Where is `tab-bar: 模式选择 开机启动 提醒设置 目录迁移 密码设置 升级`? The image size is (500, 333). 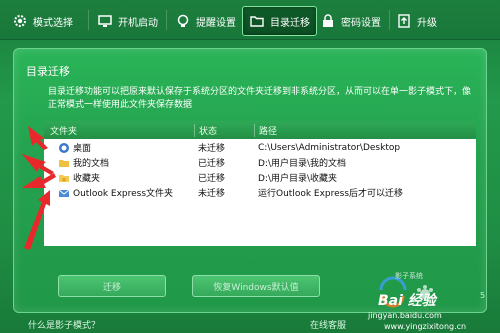
tab-bar: 模式选择 开机启动 提醒设置 目录迁移 密码设置 升级 is located at coordinates (250, 20).